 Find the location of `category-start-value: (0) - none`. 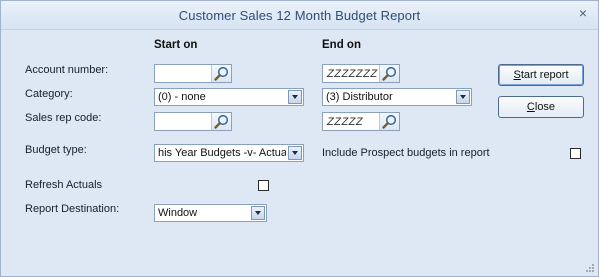

category-start-value: (0) - none is located at coordinates (182, 97).